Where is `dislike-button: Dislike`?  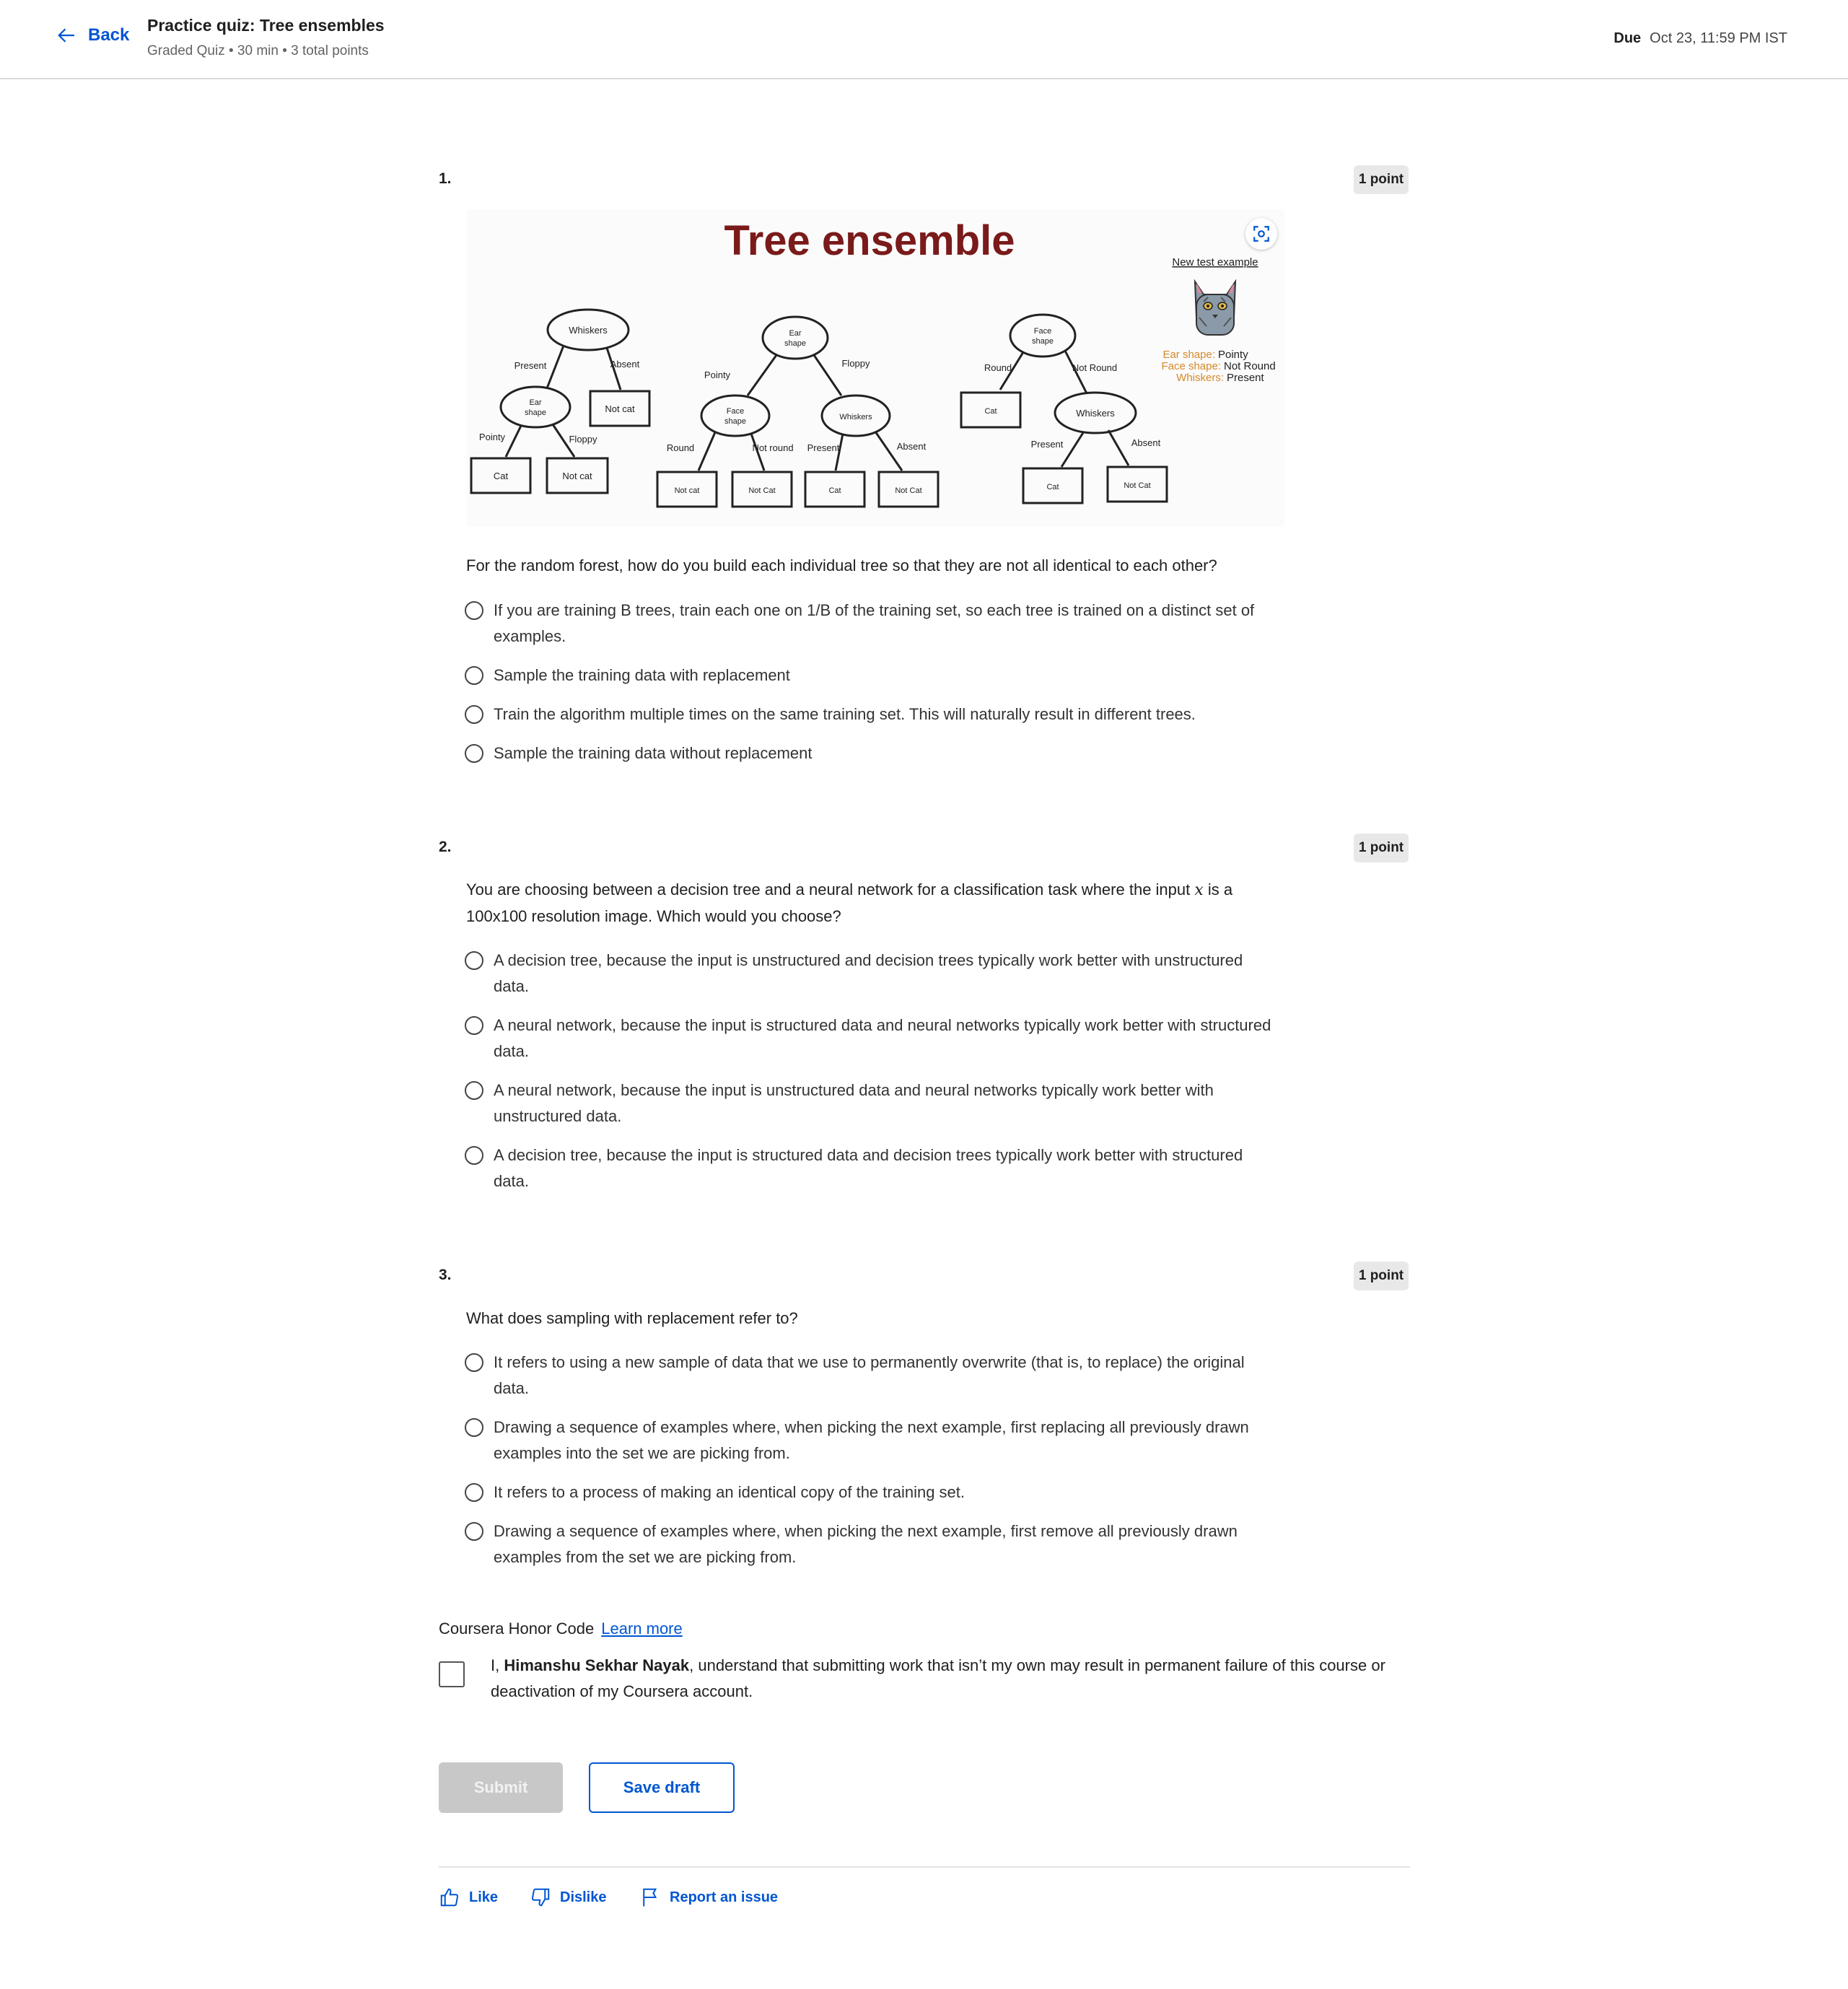 dislike-button: Dislike is located at coordinates (568, 1897).